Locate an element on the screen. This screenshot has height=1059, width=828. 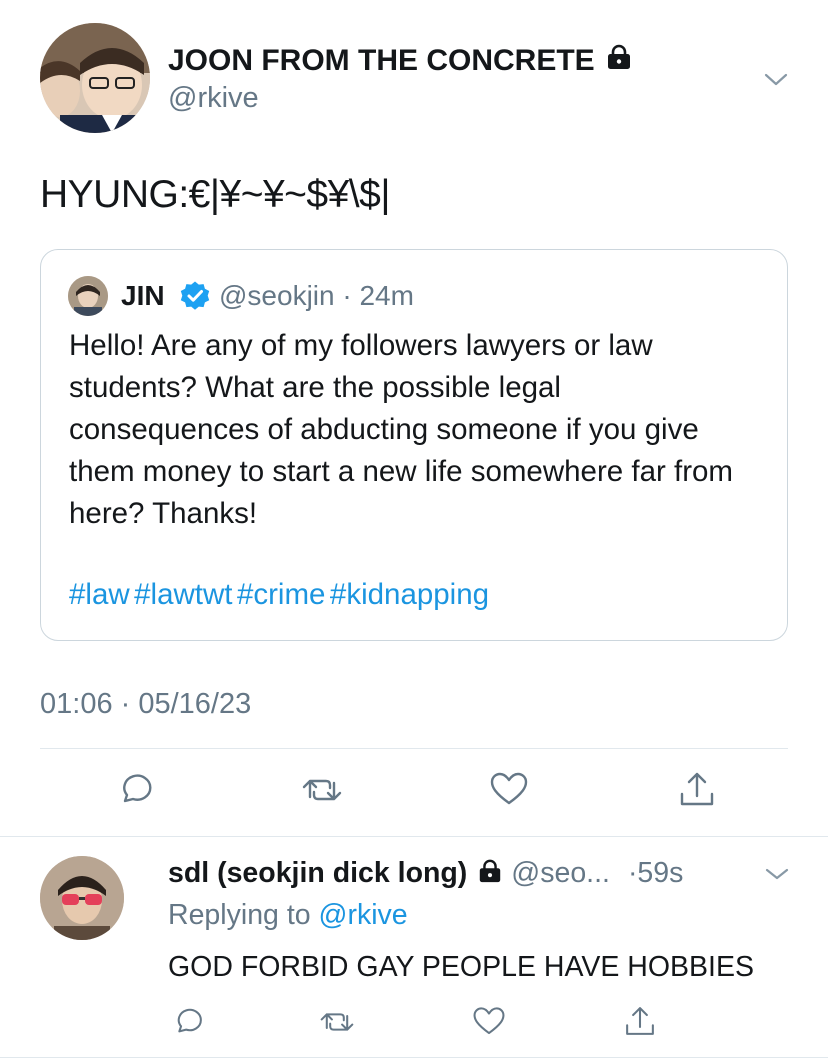
reply-time: ·59s is located at coordinates (655, 873).